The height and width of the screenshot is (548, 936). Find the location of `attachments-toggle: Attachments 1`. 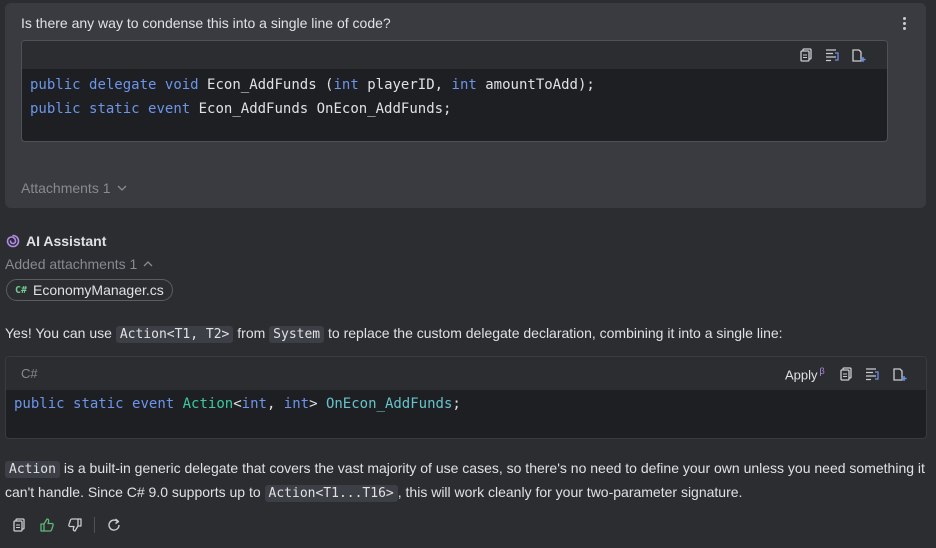

attachments-toggle: Attachments 1 is located at coordinates (74, 188).